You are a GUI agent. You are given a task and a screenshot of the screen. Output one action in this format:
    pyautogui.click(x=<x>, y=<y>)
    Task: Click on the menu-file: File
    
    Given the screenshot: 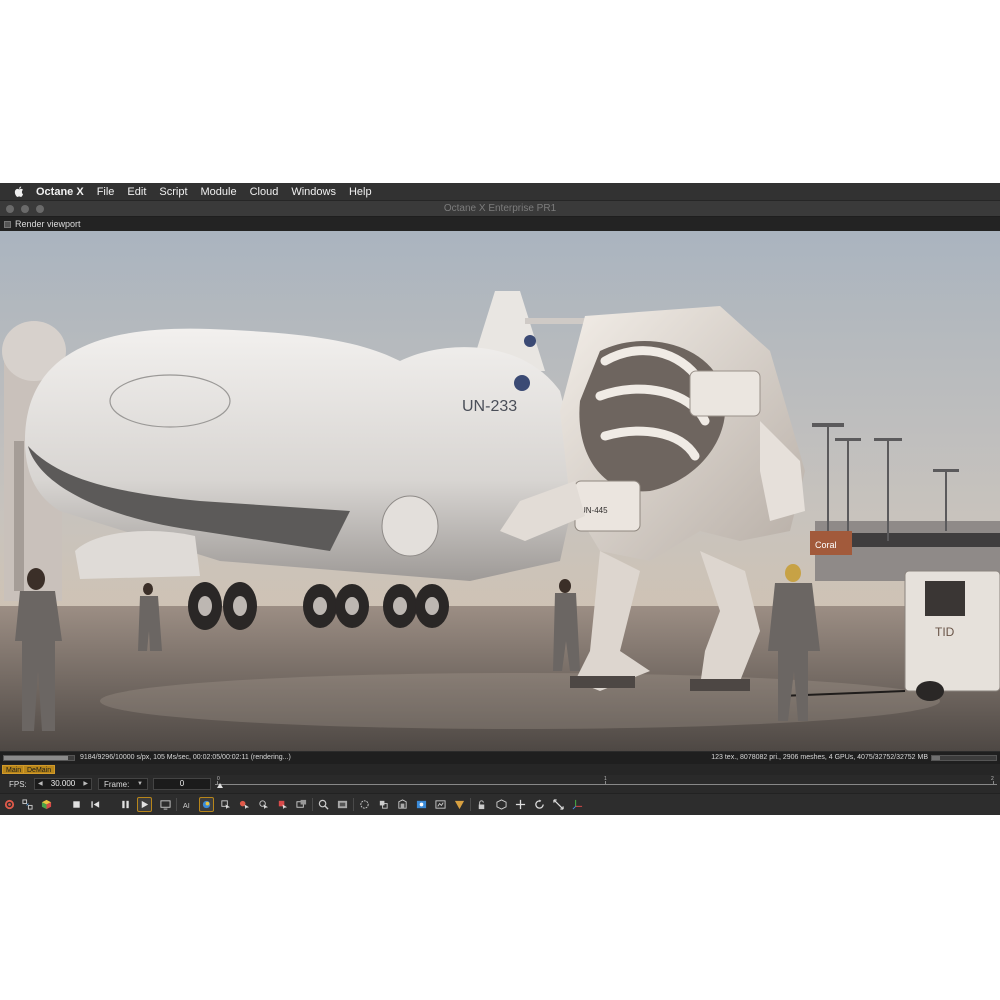 What is the action you would take?
    pyautogui.click(x=106, y=192)
    